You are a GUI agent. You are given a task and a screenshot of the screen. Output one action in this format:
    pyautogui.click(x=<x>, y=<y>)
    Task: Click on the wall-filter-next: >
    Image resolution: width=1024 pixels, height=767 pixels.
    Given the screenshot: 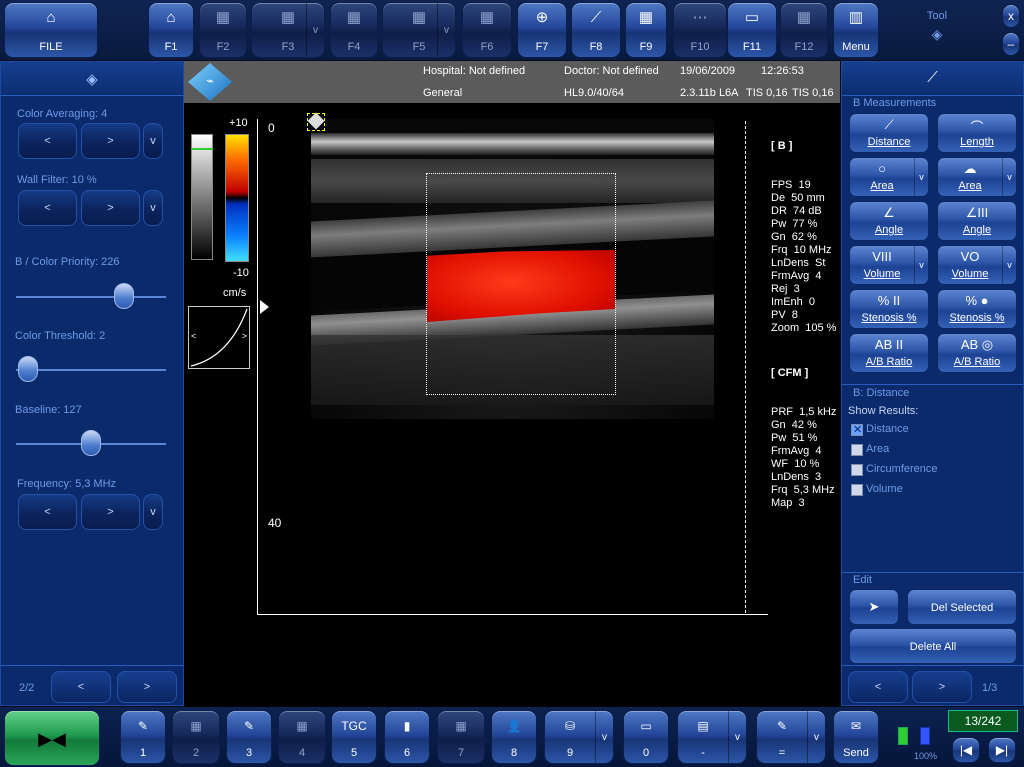 What is the action you would take?
    pyautogui.click(x=110, y=208)
    